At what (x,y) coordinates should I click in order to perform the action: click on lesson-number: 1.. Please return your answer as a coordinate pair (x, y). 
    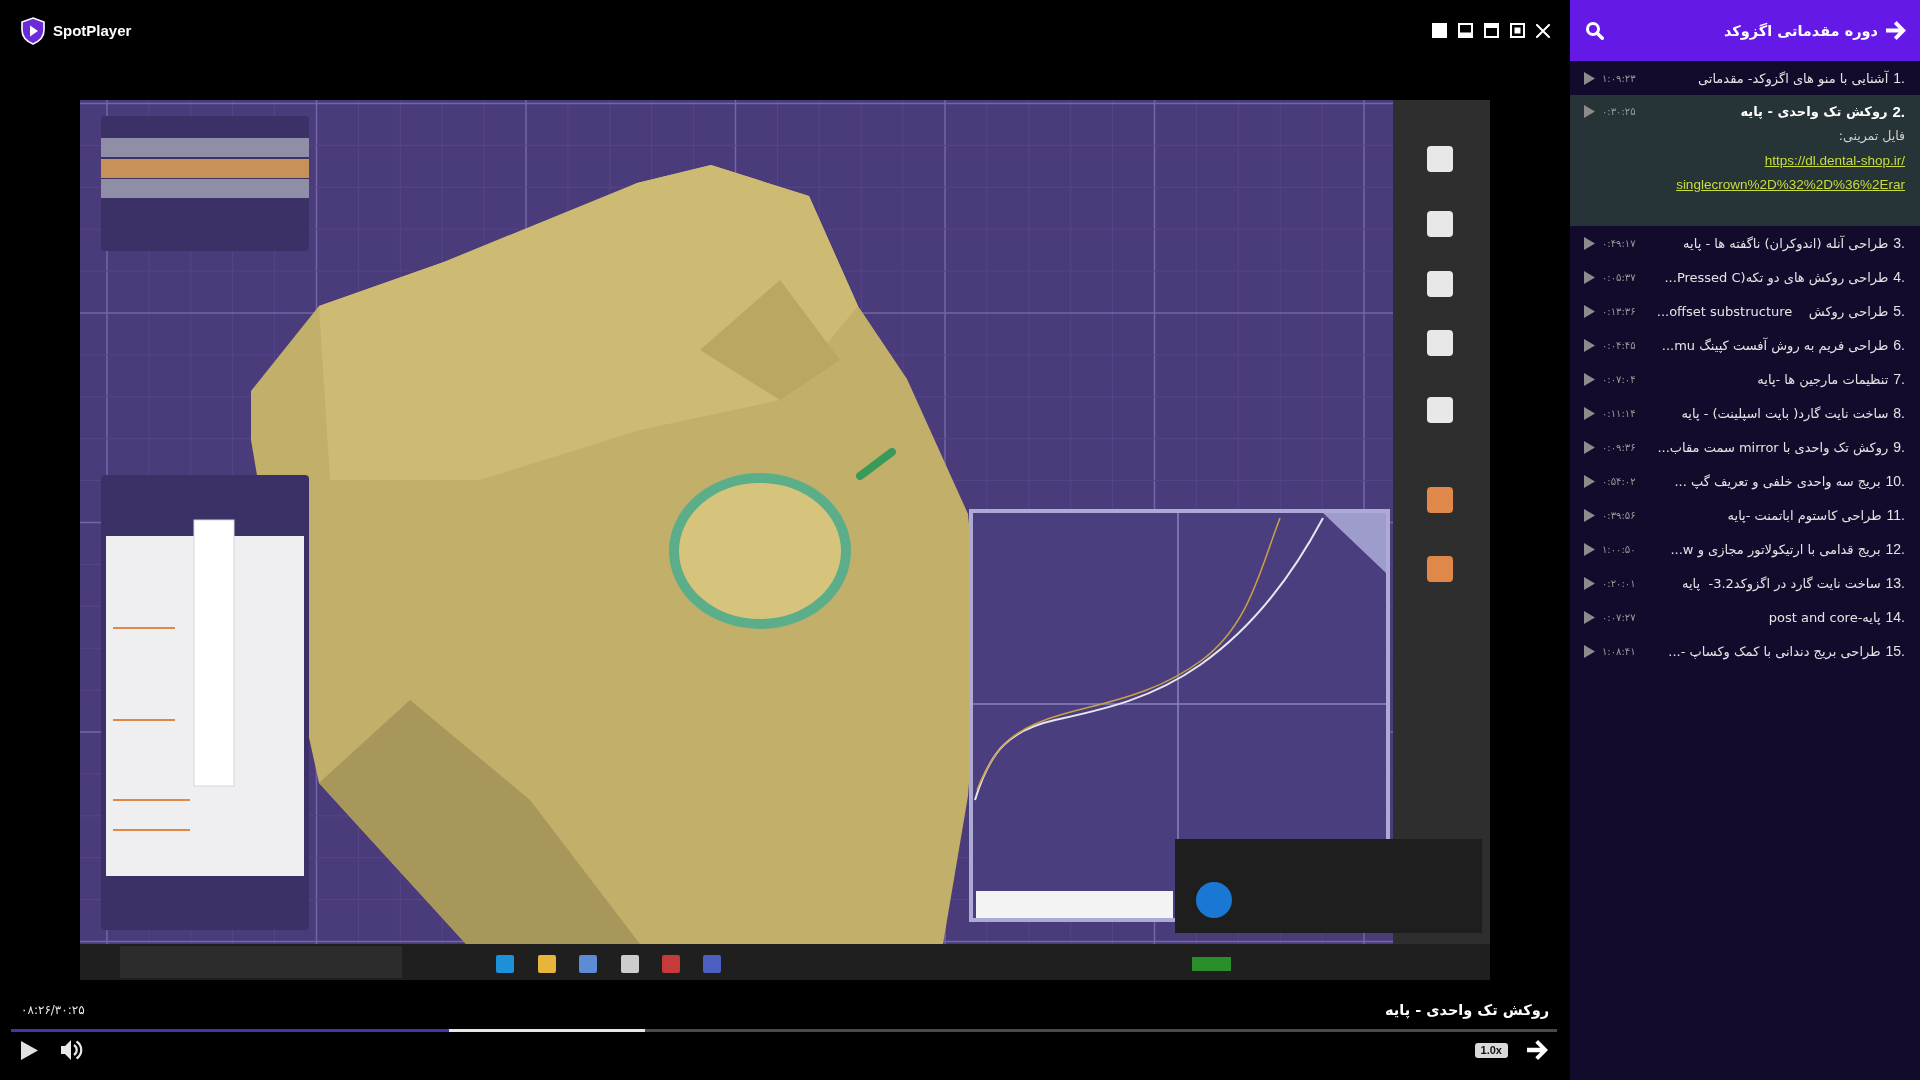
    Looking at the image, I should click on (1899, 78).